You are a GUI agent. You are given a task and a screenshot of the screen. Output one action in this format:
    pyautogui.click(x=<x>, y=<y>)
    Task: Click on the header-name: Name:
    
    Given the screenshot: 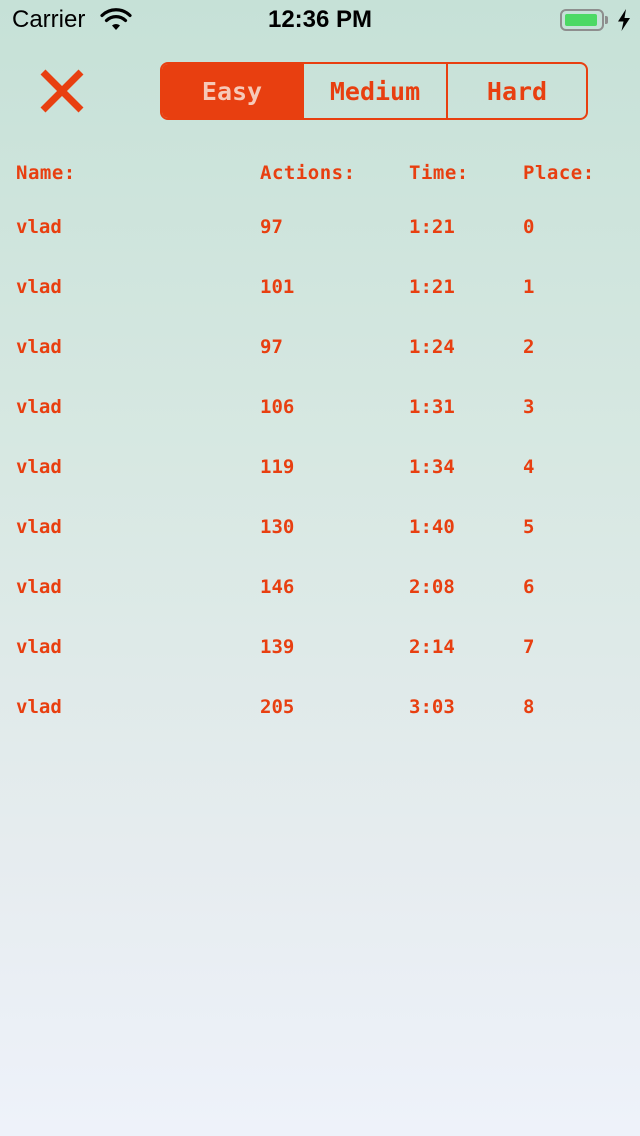 What is the action you would take?
    pyautogui.click(x=46, y=173)
    